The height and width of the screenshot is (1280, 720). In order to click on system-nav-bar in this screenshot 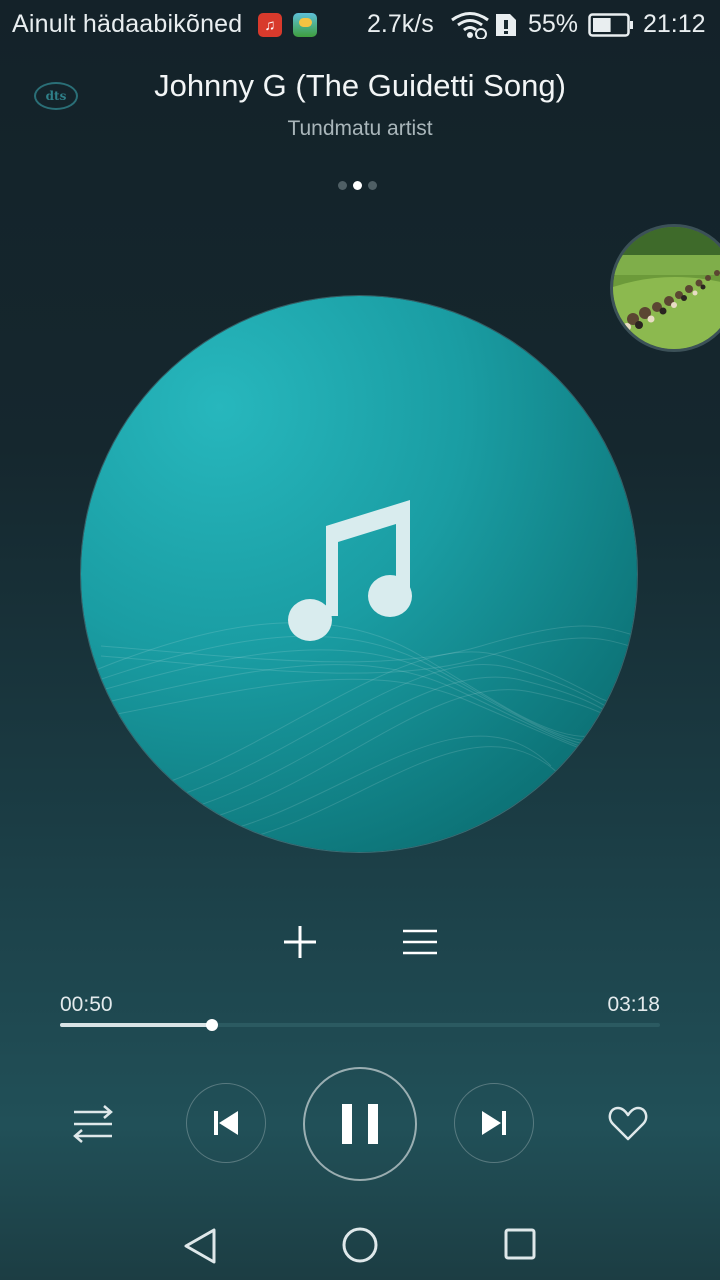, I will do `click(360, 1246)`.